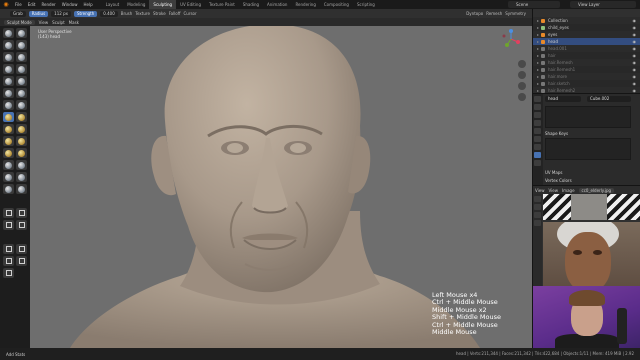  Describe the element at coordinates (8, 177) in the screenshot. I see `simplify-brush-icon` at that location.